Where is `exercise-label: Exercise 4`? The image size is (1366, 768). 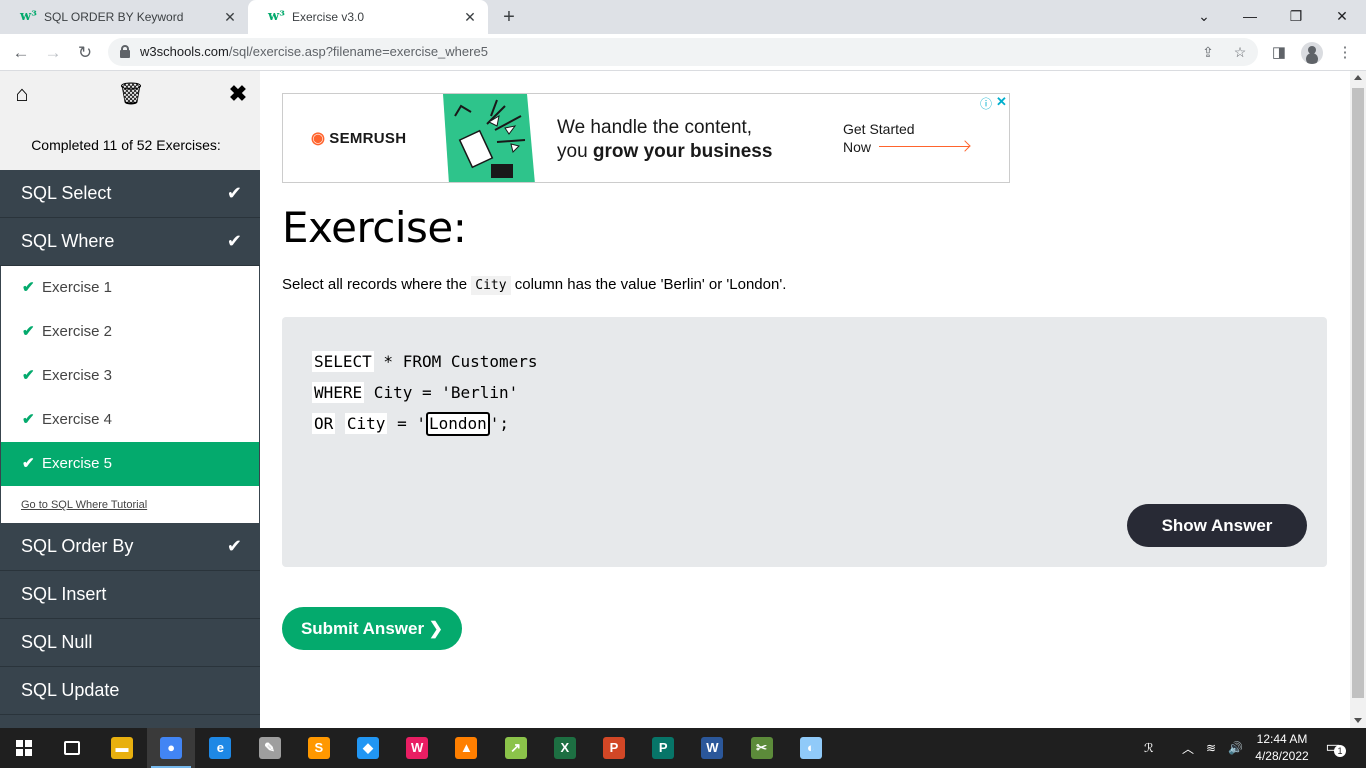
exercise-label: Exercise 4 is located at coordinates (77, 419).